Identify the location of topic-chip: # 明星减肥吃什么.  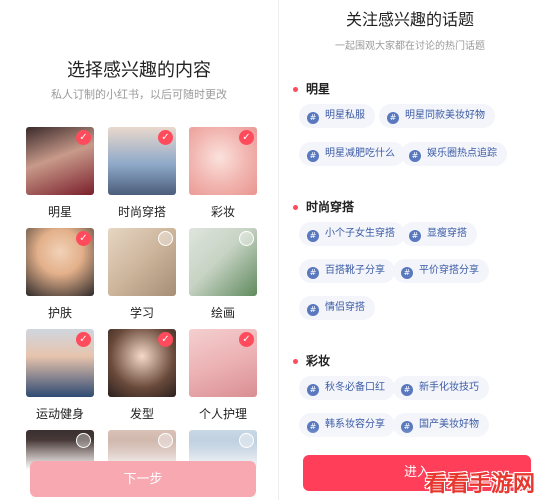
(352, 154).